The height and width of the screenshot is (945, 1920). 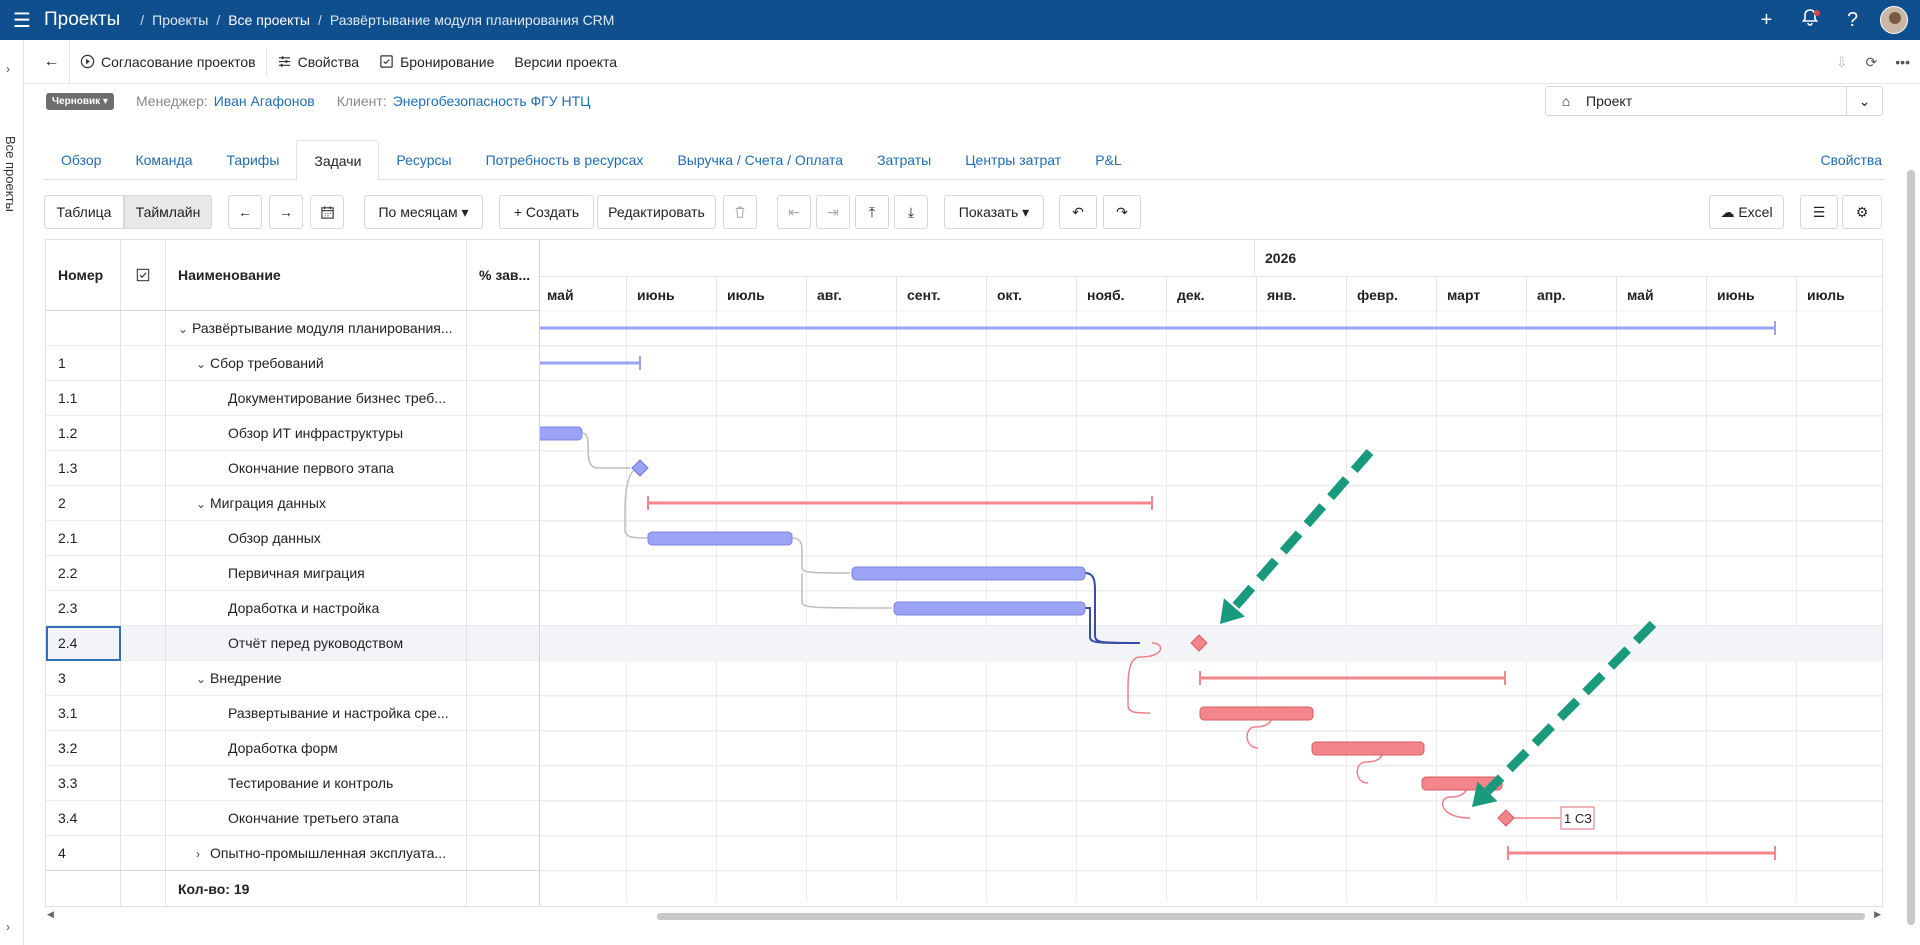 I want to click on task-name-cell: ⌄ Миграция данных, so click(x=316, y=503).